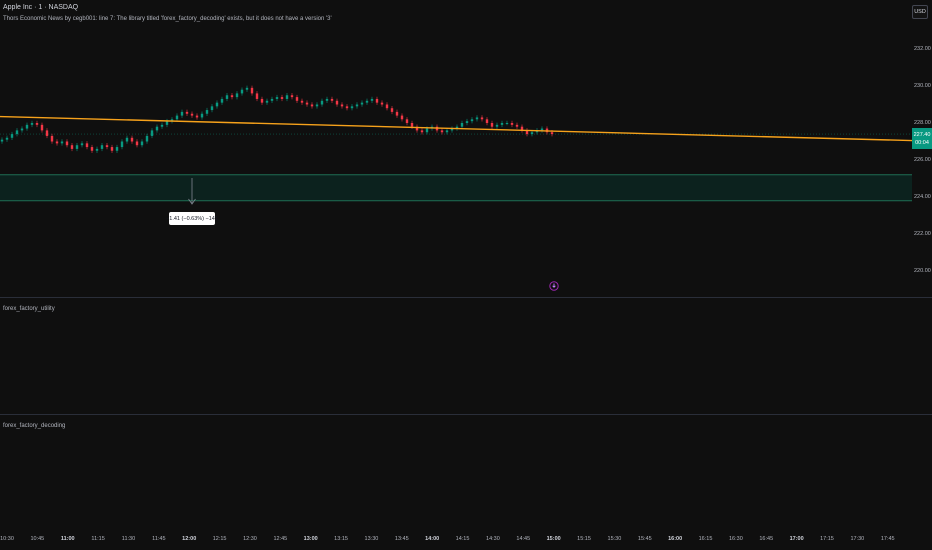 The width and height of the screenshot is (932, 550). Describe the element at coordinates (37, 539) in the screenshot. I see `time-tick-label: 10:45` at that location.